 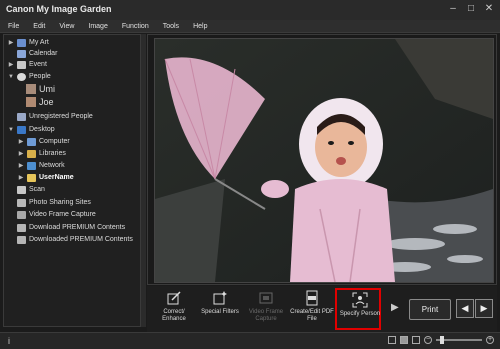 What do you see at coordinates (416, 340) in the screenshot?
I see `fullscreen-icon` at bounding box center [416, 340].